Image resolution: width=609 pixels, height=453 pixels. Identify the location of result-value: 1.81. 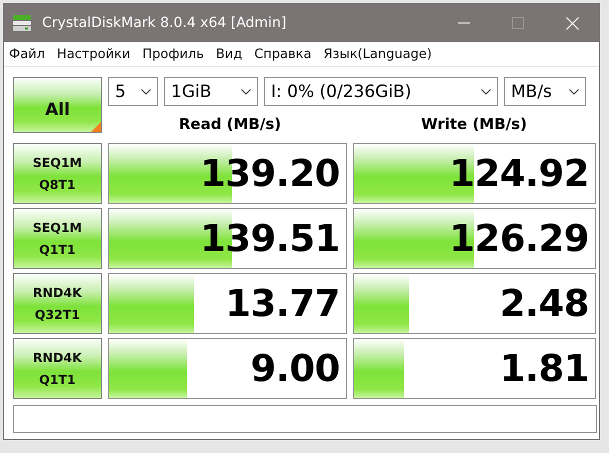
(545, 368).